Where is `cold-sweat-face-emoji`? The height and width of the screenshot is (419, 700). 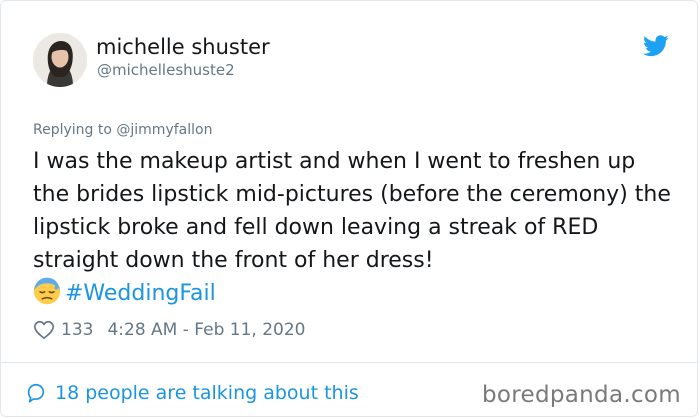 cold-sweat-face-emoji is located at coordinates (47, 291).